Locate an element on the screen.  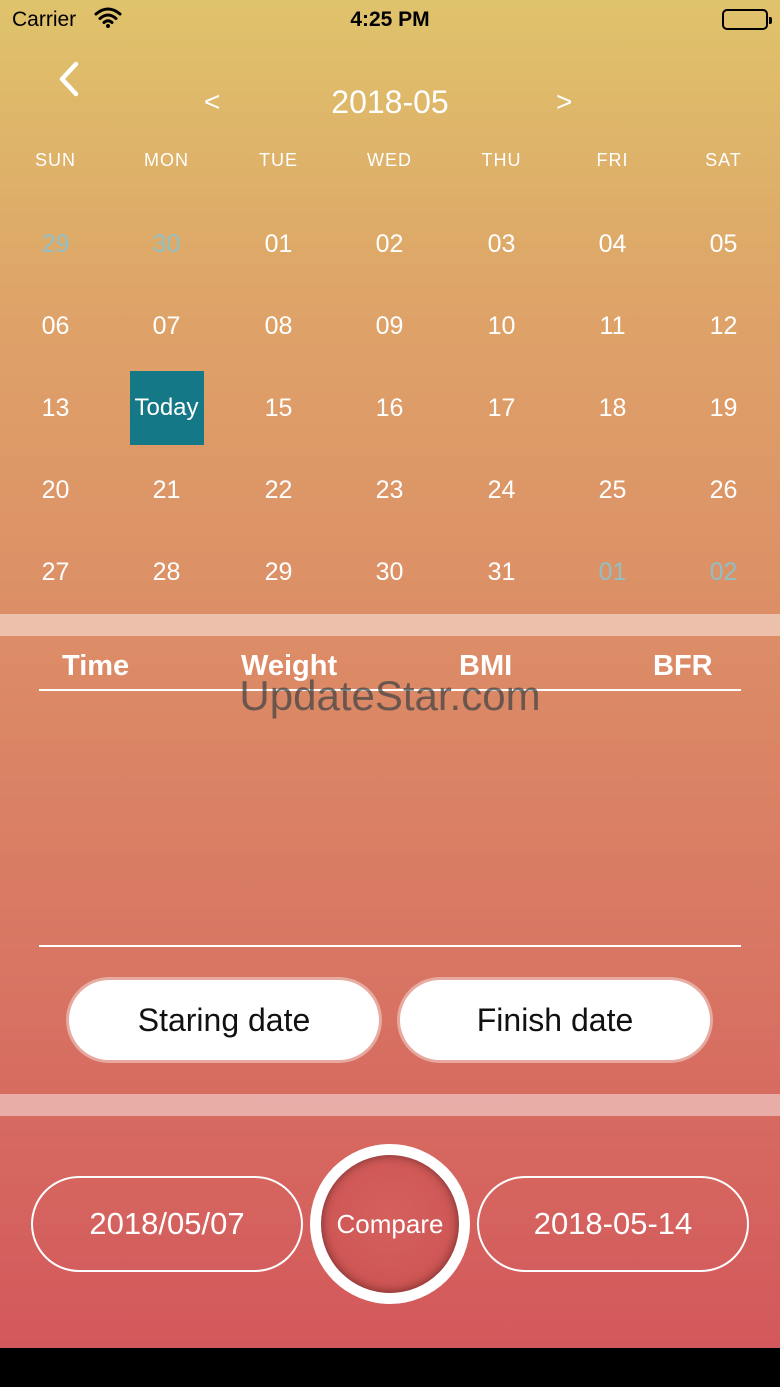
weekday-label: SAT is located at coordinates (723, 160).